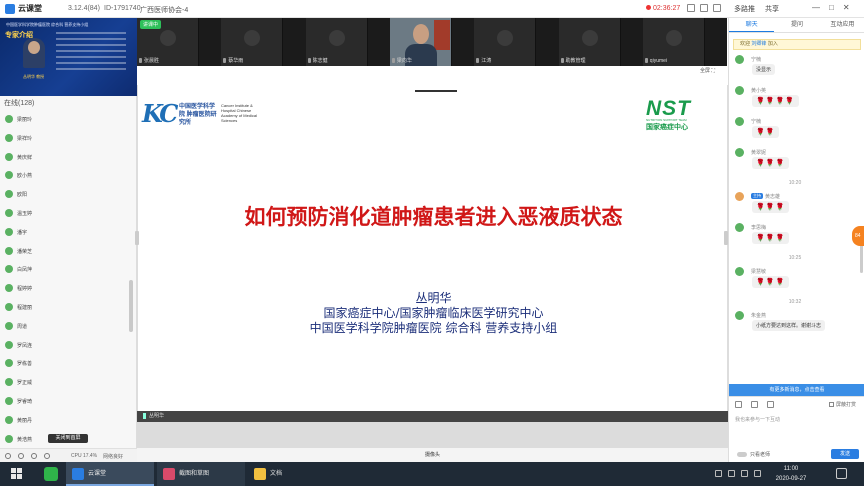  What do you see at coordinates (25, 345) in the screenshot?
I see `member-name: 罗凤连` at bounding box center [25, 345].